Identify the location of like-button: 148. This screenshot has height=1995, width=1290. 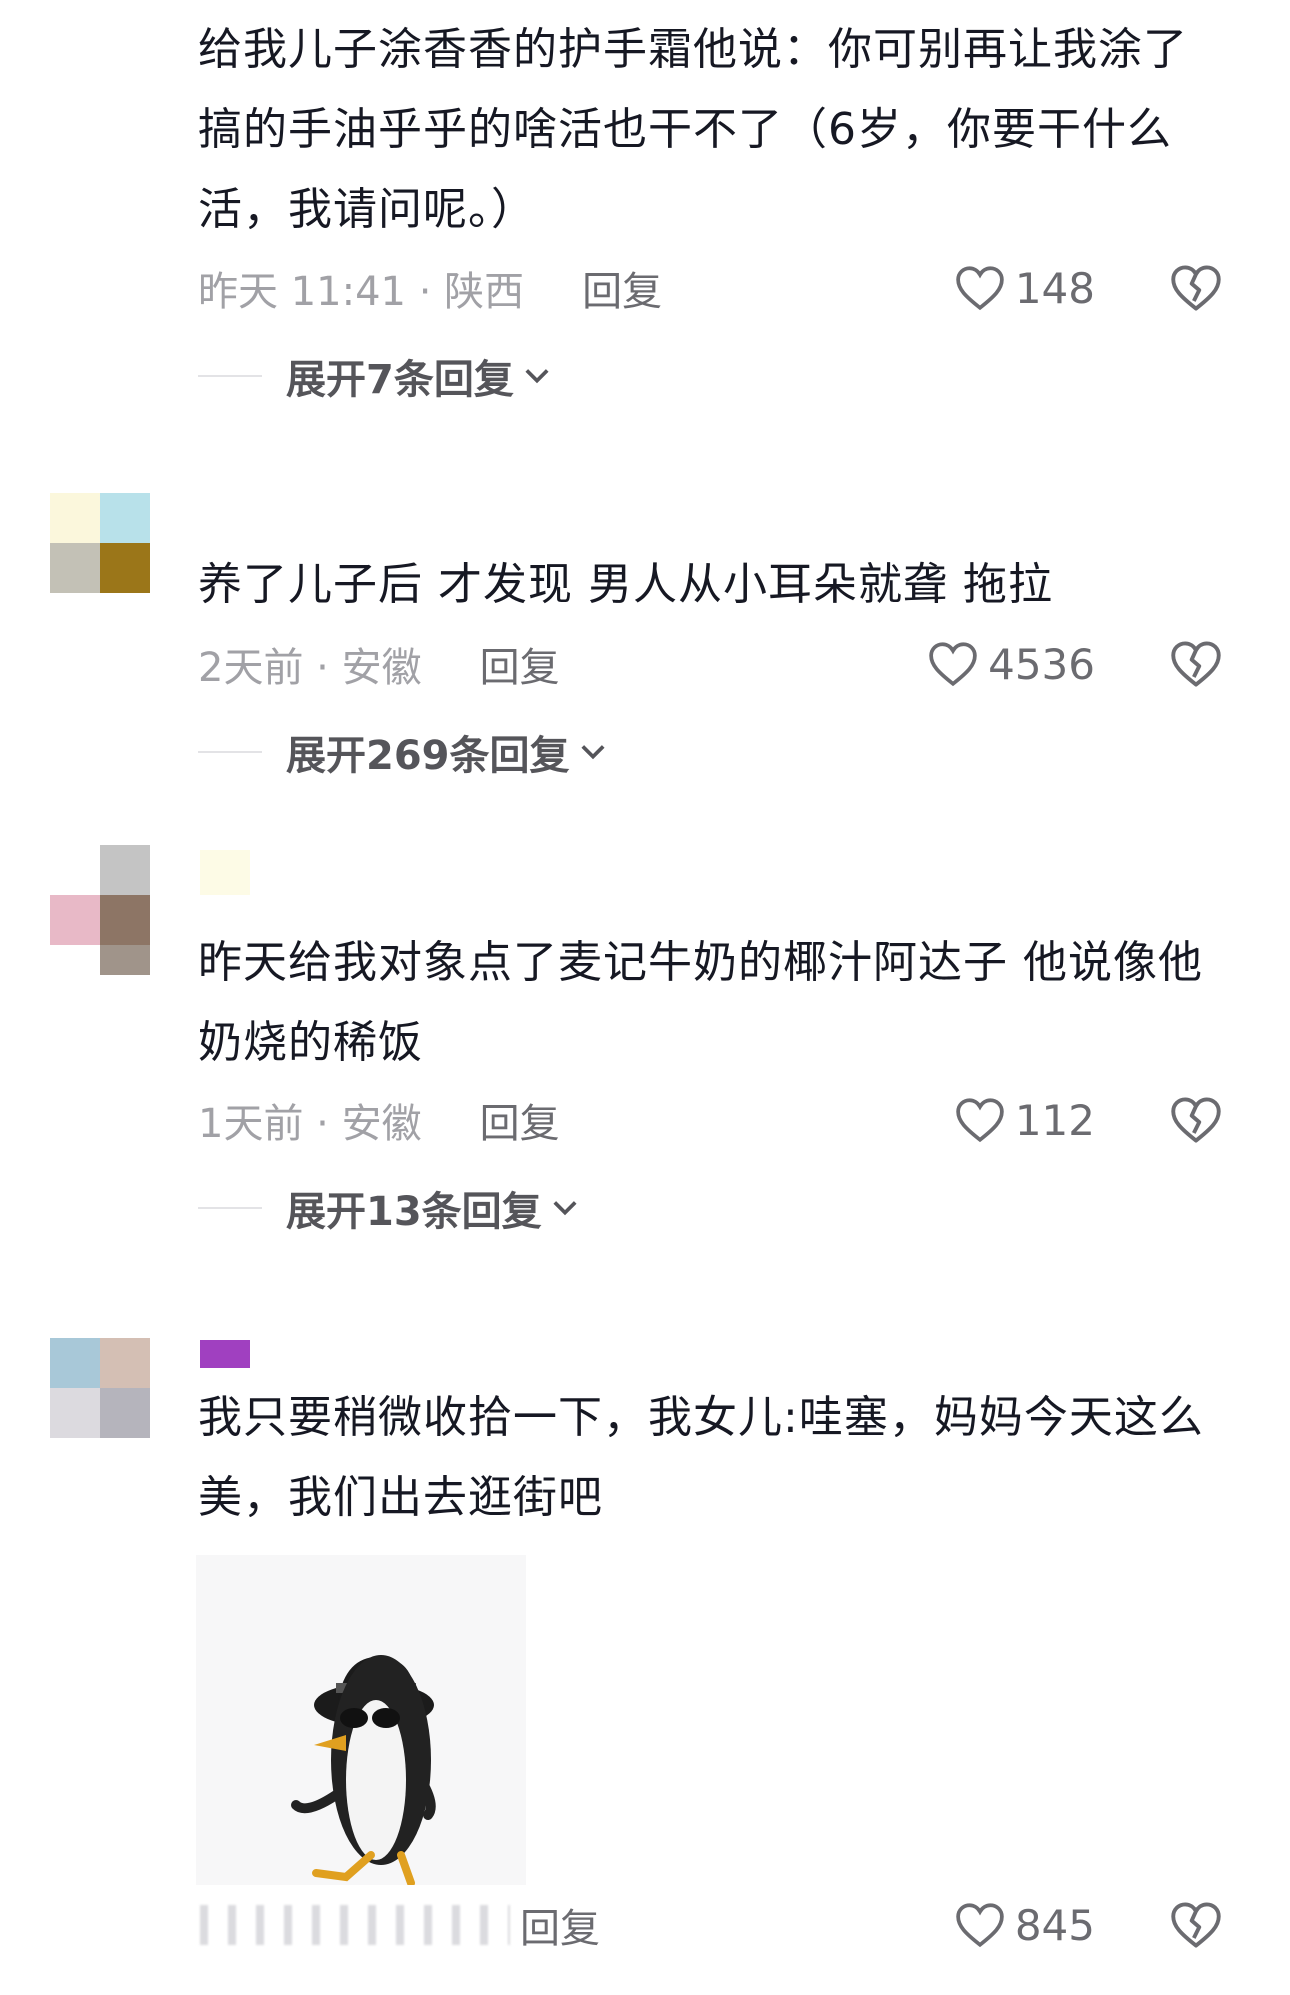
(1025, 288).